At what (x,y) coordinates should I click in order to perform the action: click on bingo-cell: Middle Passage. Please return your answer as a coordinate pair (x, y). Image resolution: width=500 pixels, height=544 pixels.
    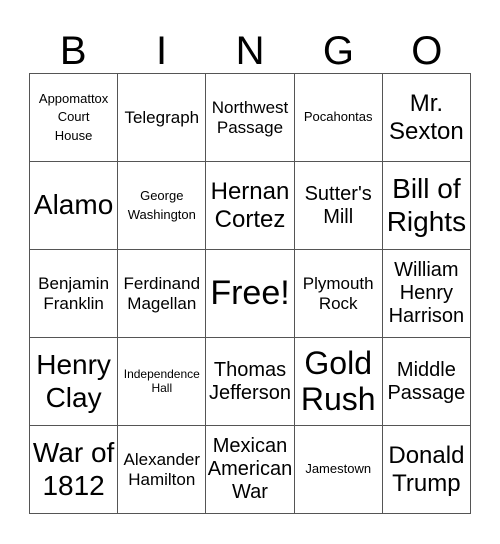
    Looking at the image, I should click on (426, 382).